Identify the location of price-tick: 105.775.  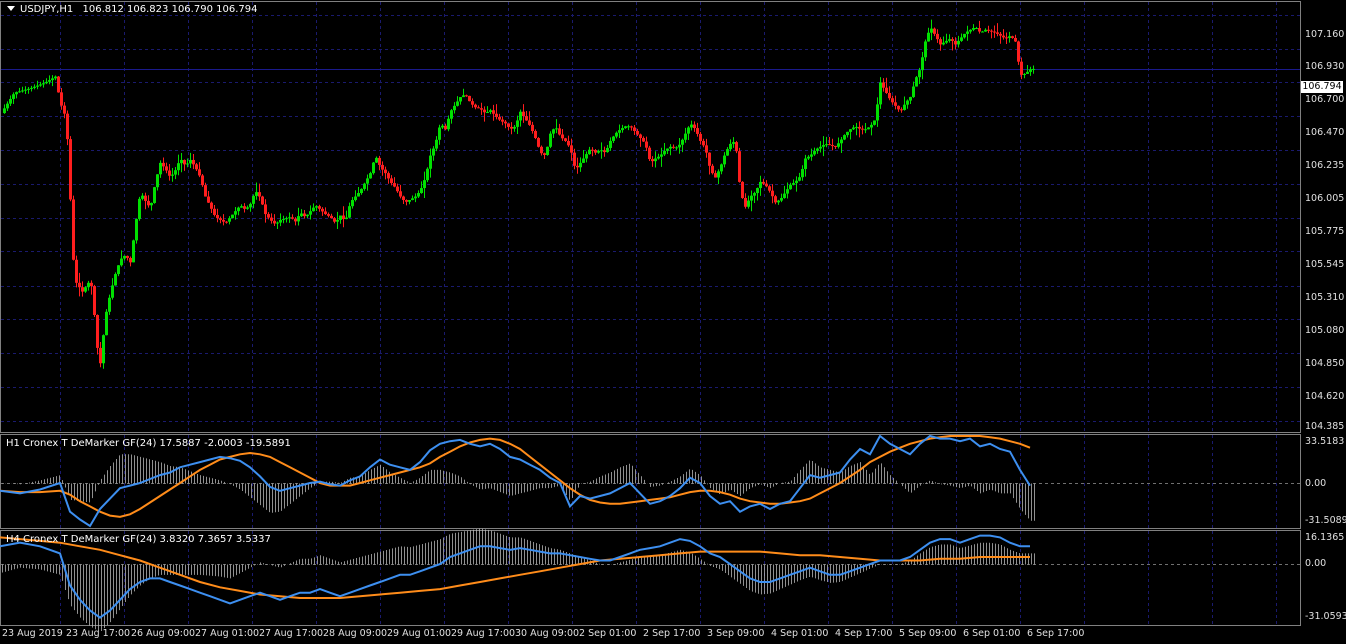
(1325, 231).